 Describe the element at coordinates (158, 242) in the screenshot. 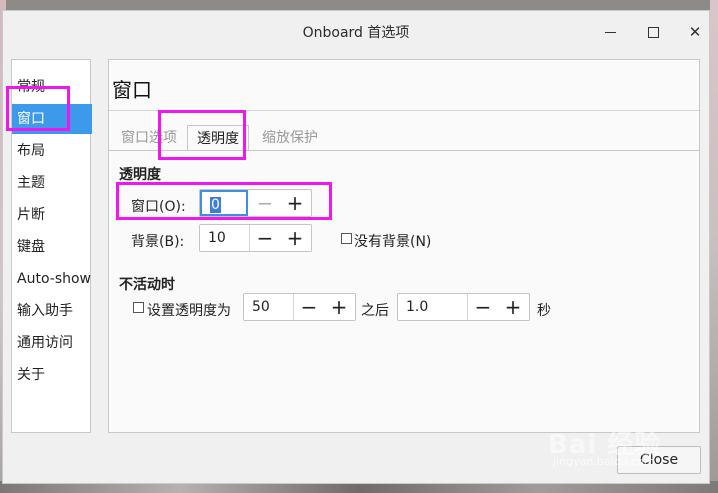

I see `background-opacity-label: 背景(B):` at that location.